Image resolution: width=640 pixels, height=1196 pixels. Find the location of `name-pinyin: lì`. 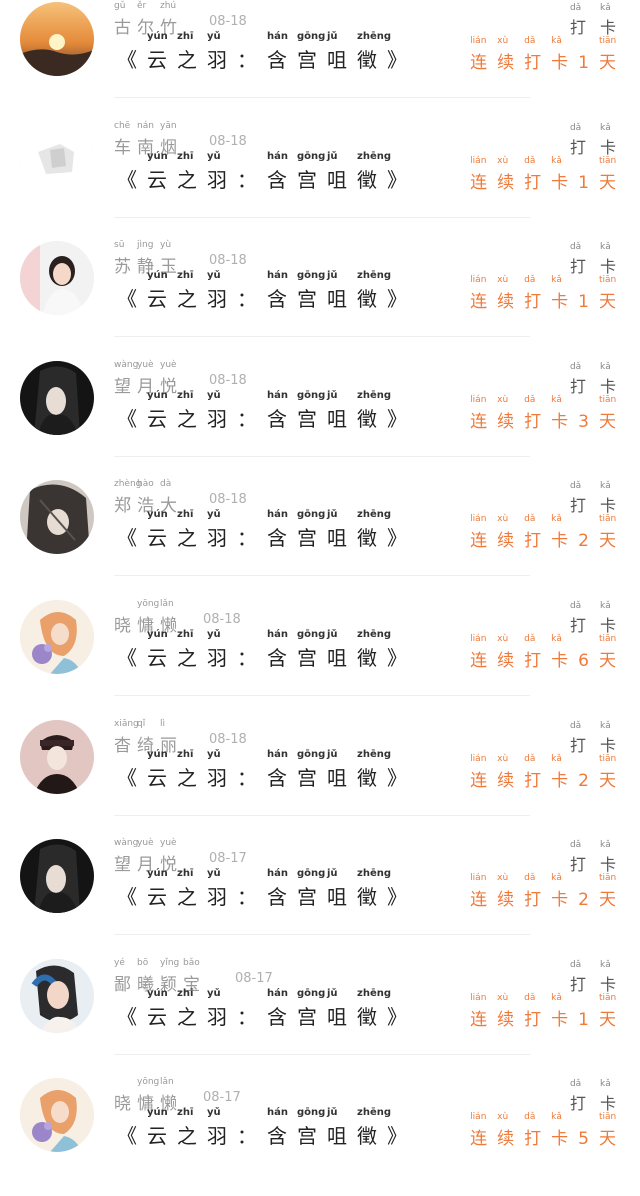

name-pinyin: lì is located at coordinates (163, 724).